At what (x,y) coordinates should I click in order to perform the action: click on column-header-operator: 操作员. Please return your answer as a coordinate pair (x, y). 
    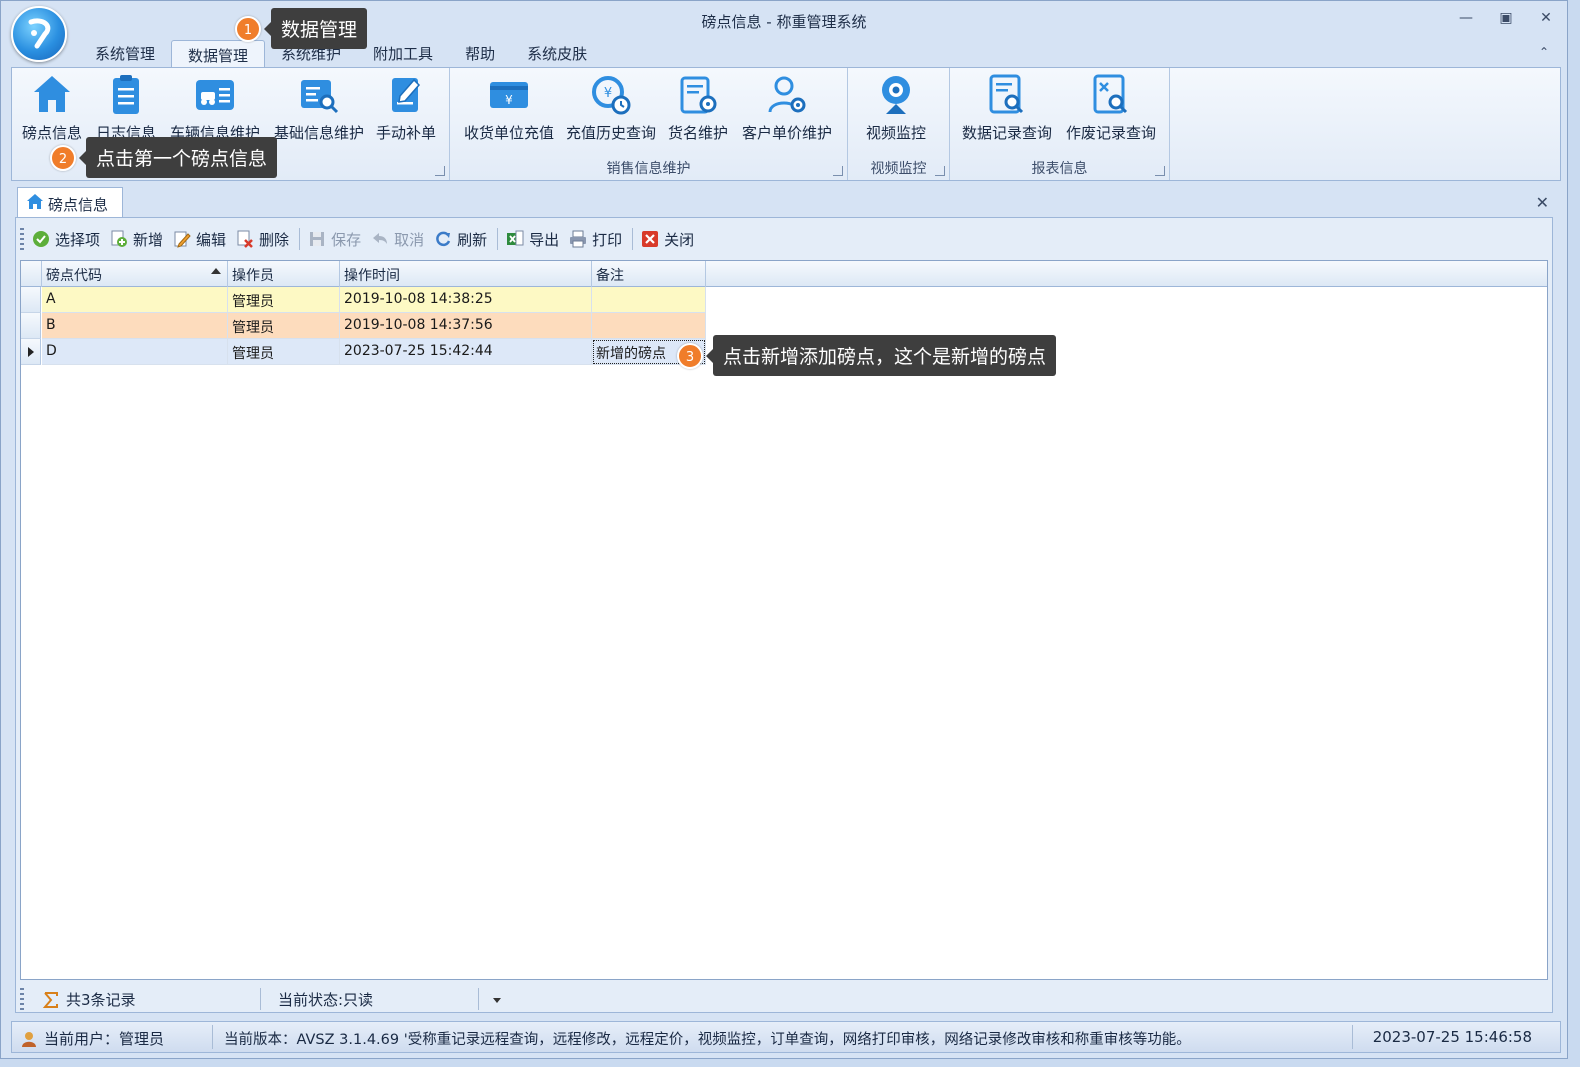
    Looking at the image, I should click on (284, 274).